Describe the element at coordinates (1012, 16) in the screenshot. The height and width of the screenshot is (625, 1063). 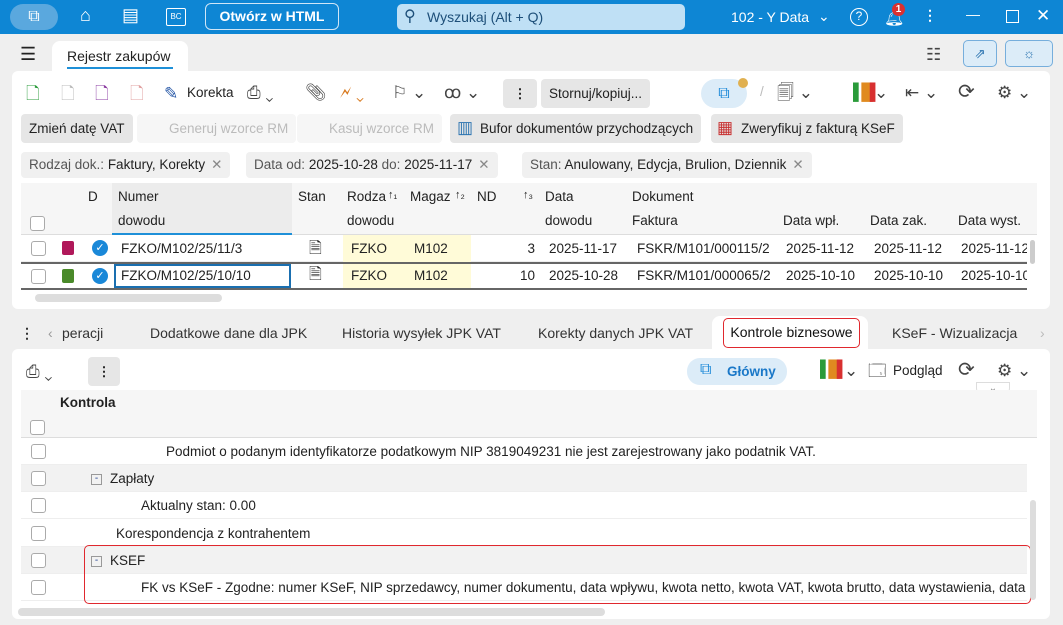
I see `maximize-icon` at that location.